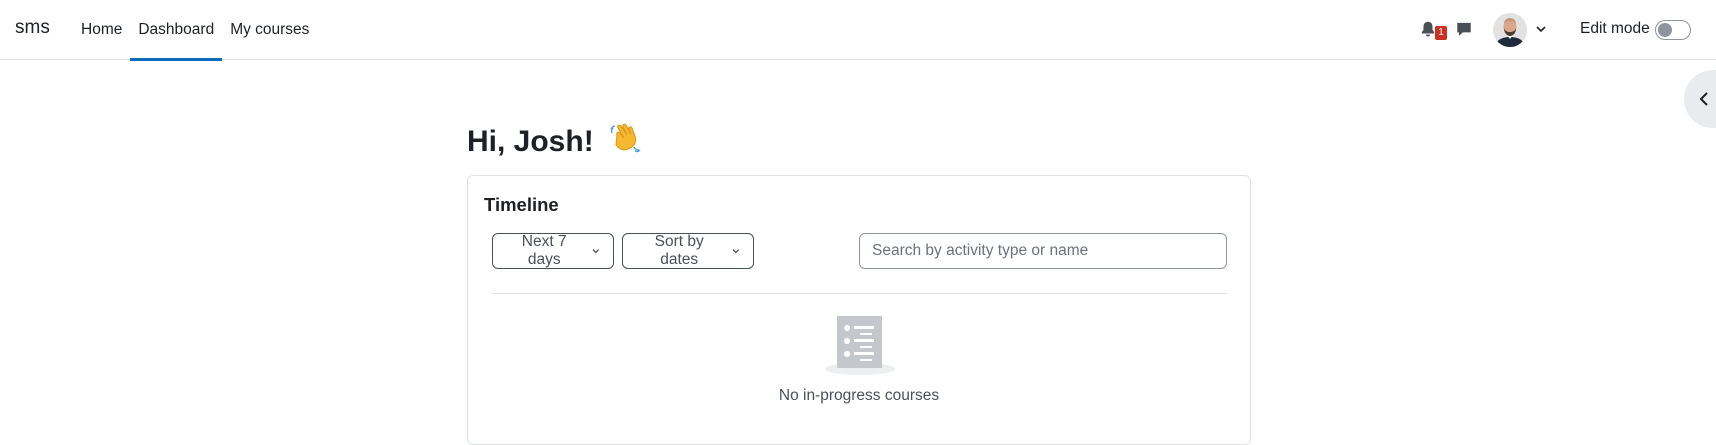  I want to click on message-icon, so click(1465, 30).